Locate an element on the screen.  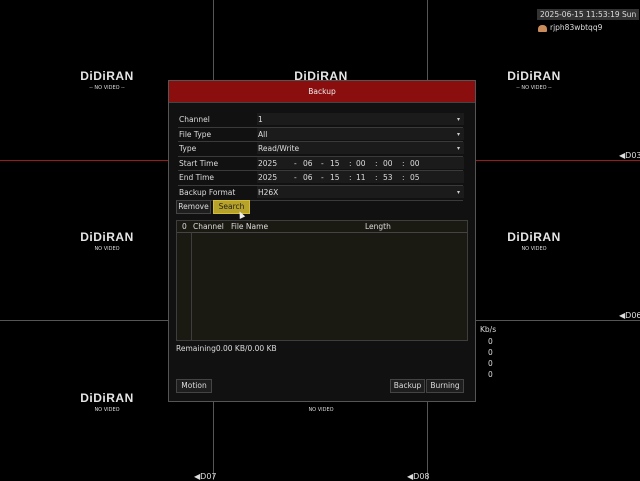
file-type-row: File Type All ▾ is located at coordinates (321, 135).